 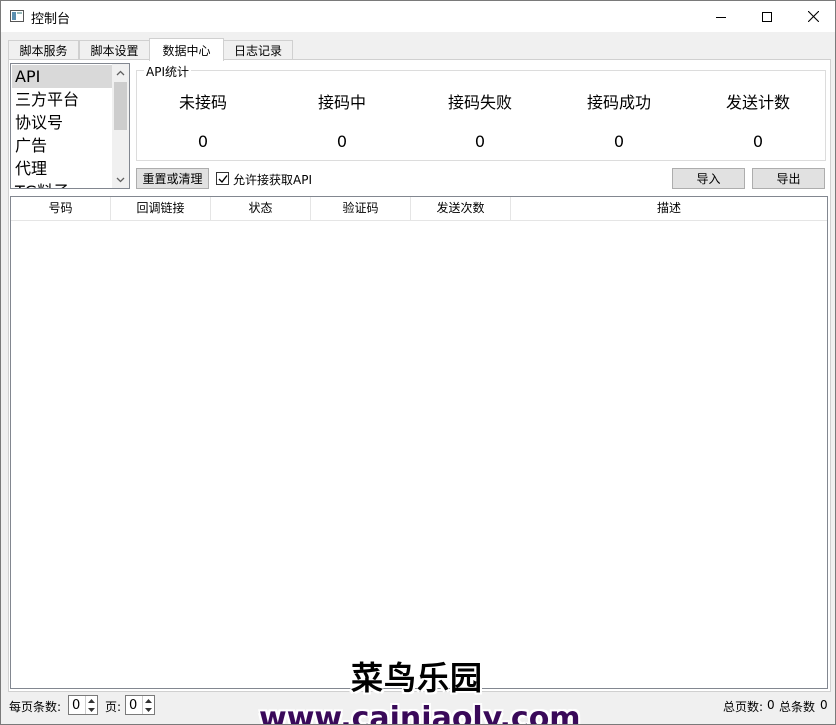 I want to click on column-header-callback-link: 回调链接, so click(x=161, y=209).